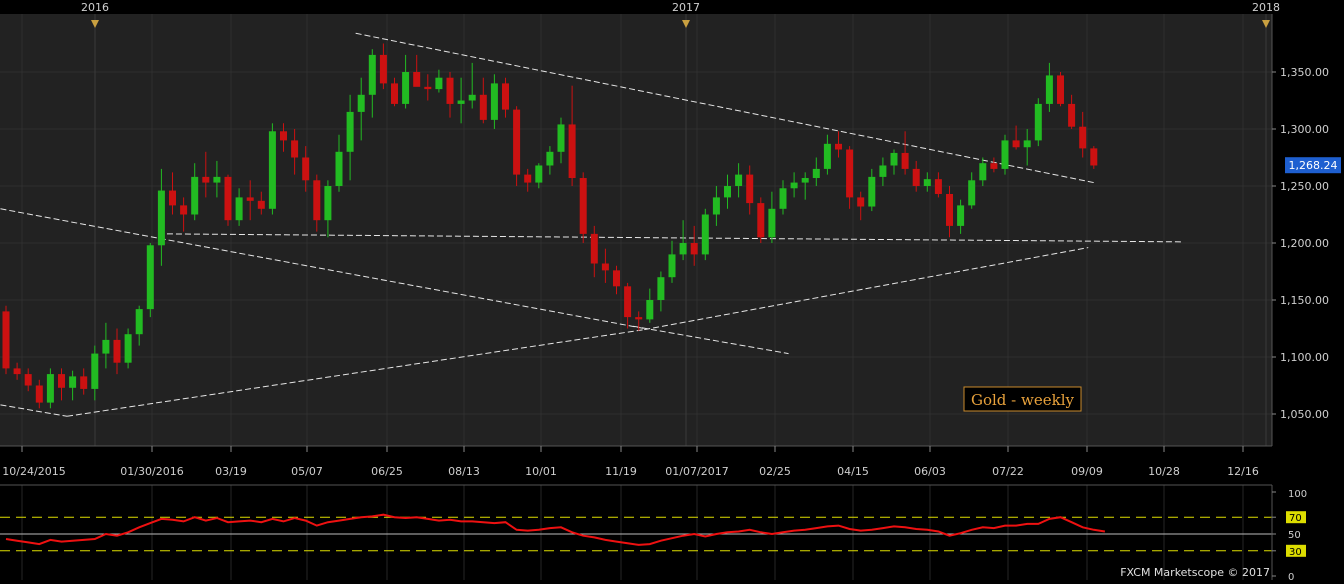  What do you see at coordinates (95, 7) in the screenshot?
I see `year-label: 2016` at bounding box center [95, 7].